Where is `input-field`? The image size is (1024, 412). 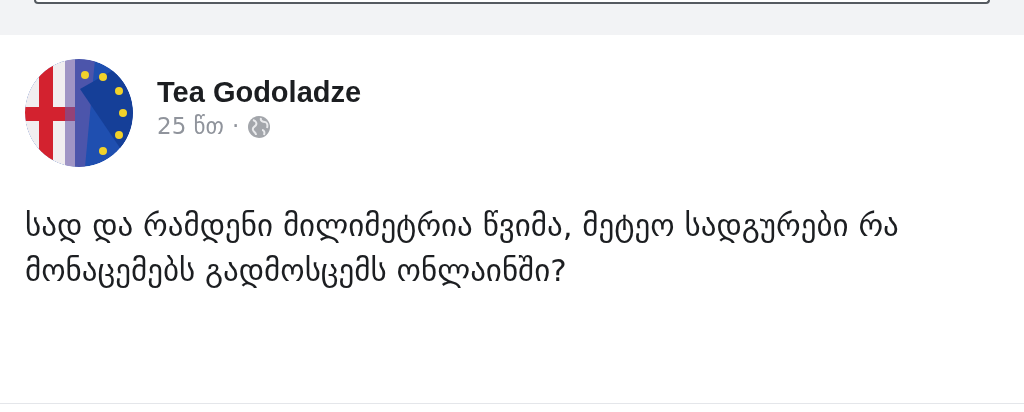 input-field is located at coordinates (512, 2).